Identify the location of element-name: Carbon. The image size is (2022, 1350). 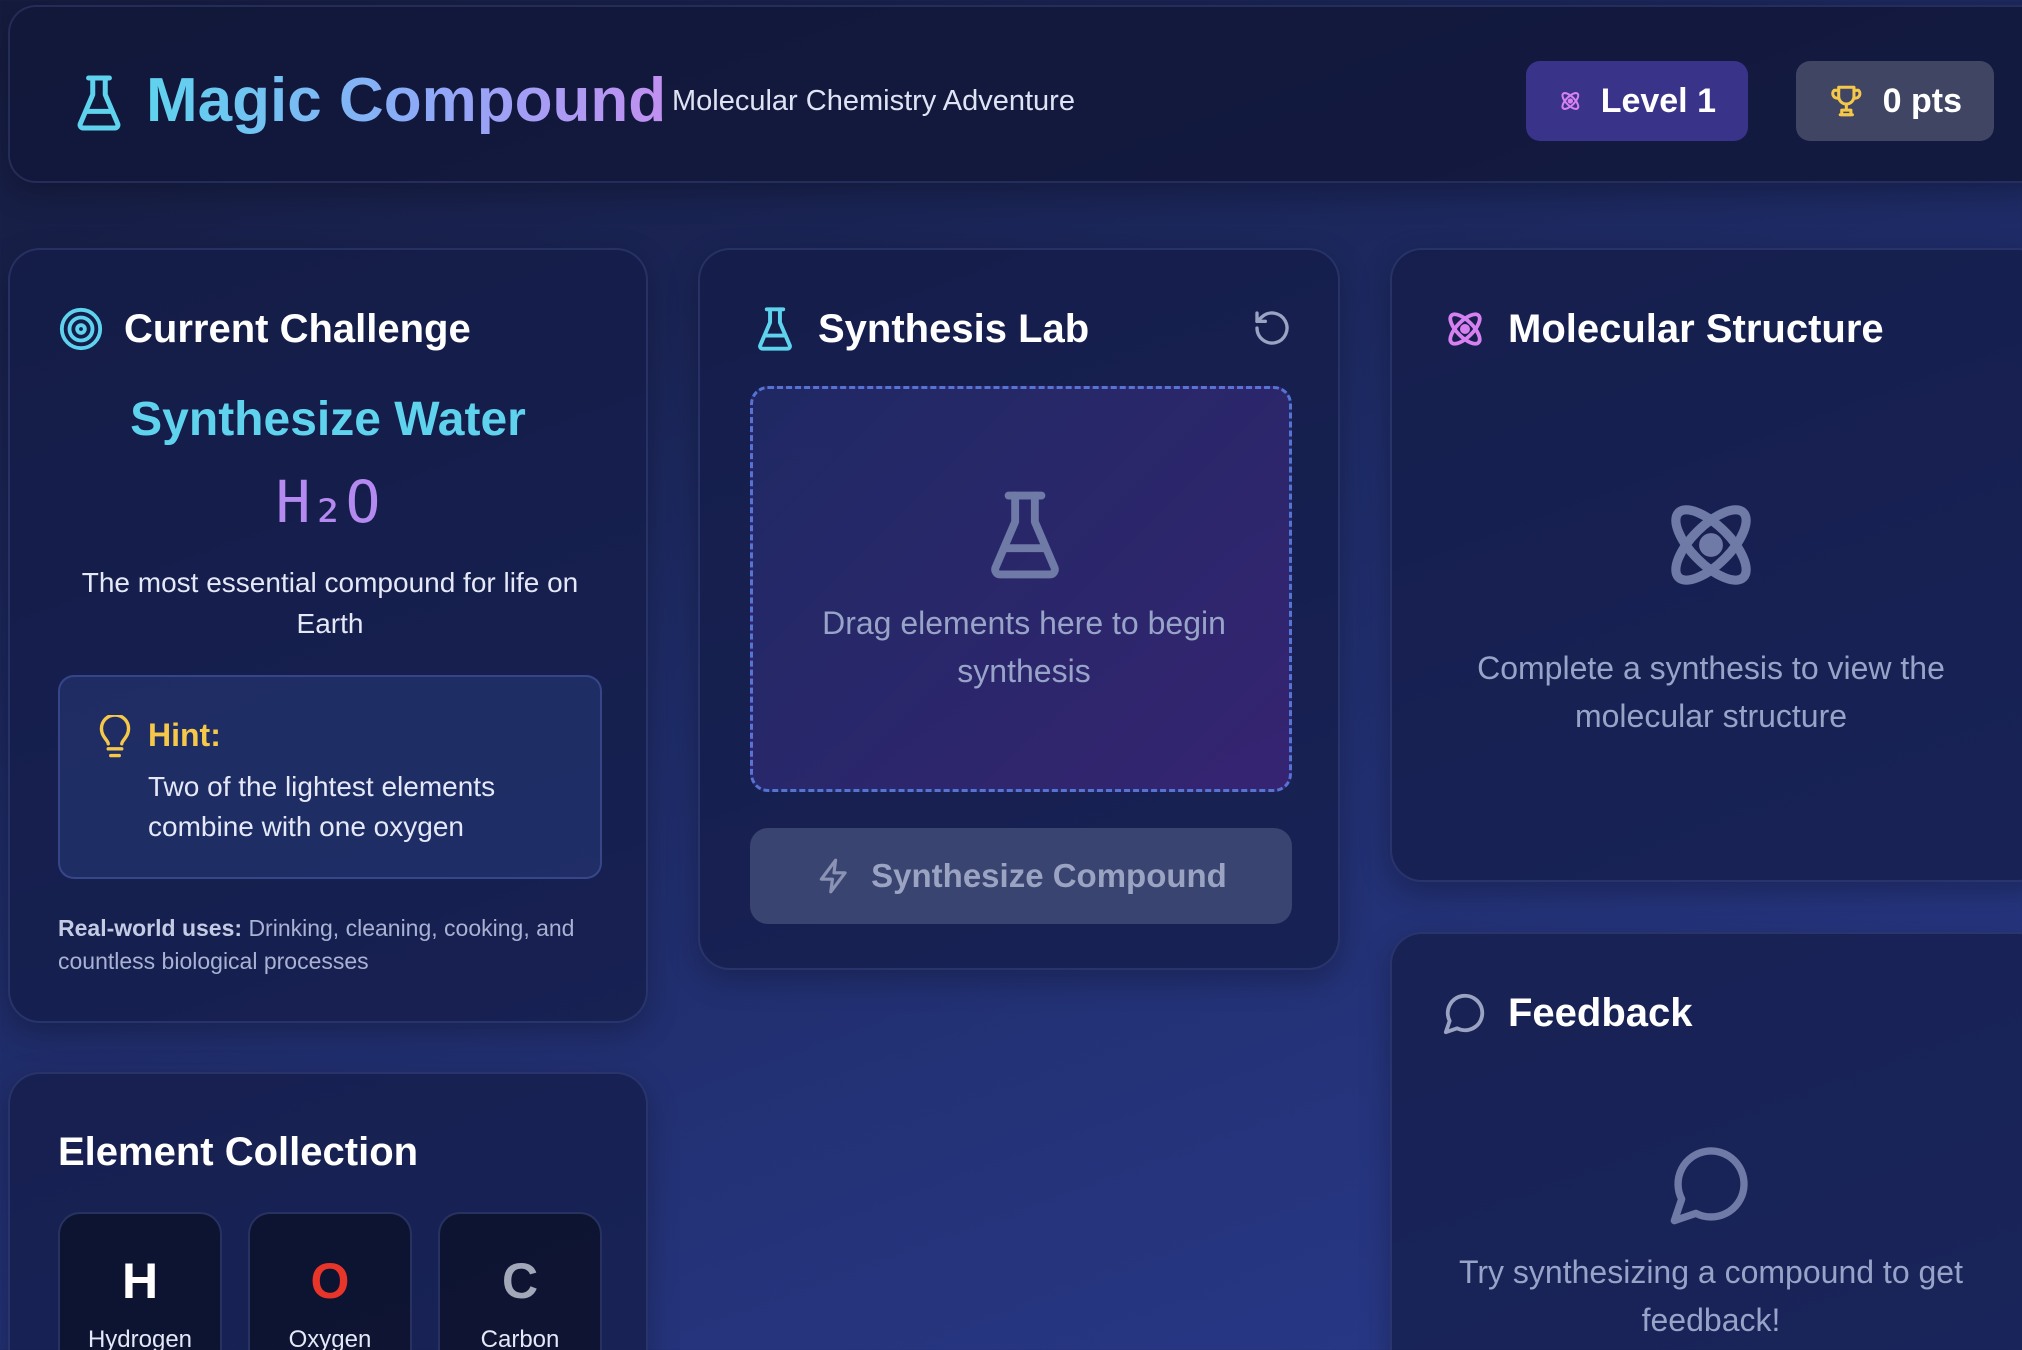
(520, 1338).